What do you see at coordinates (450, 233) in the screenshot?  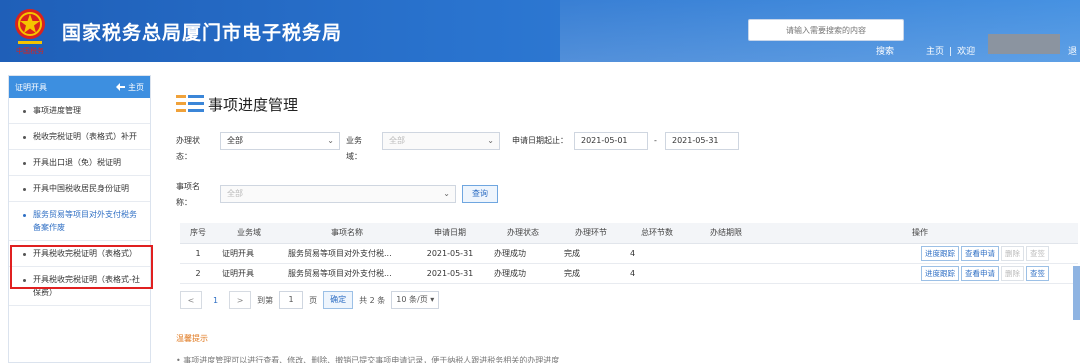 I see `column-header: 申请日期` at bounding box center [450, 233].